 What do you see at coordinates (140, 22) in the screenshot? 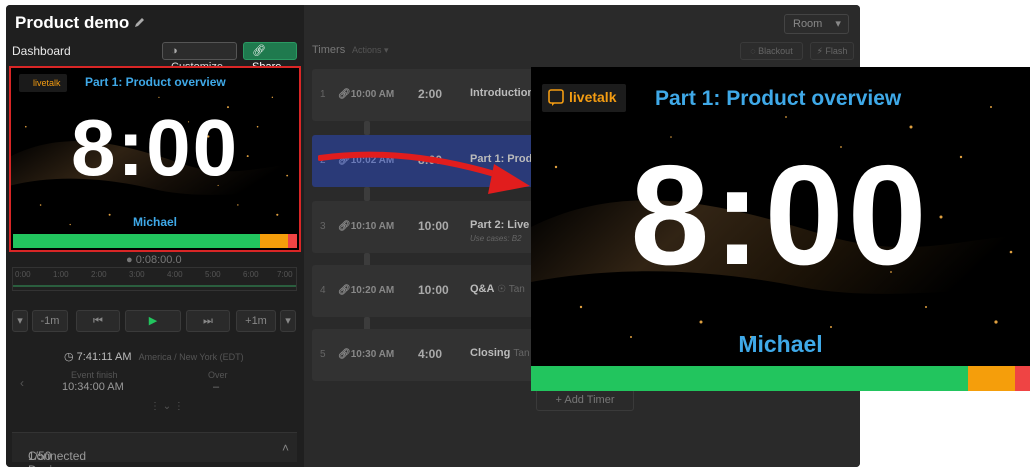
I see `pencil-icon` at bounding box center [140, 22].